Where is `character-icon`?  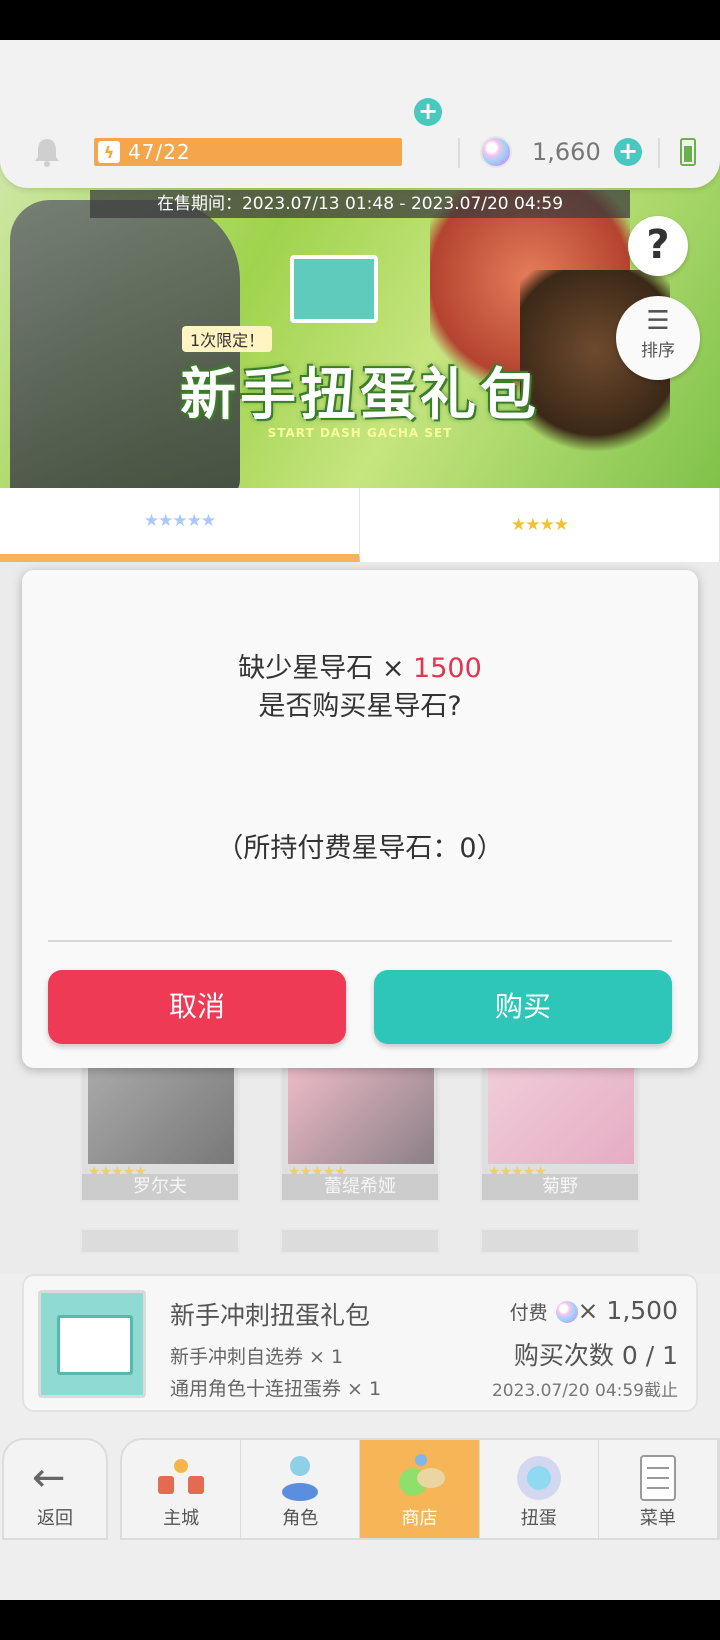
character-icon is located at coordinates (300, 1478).